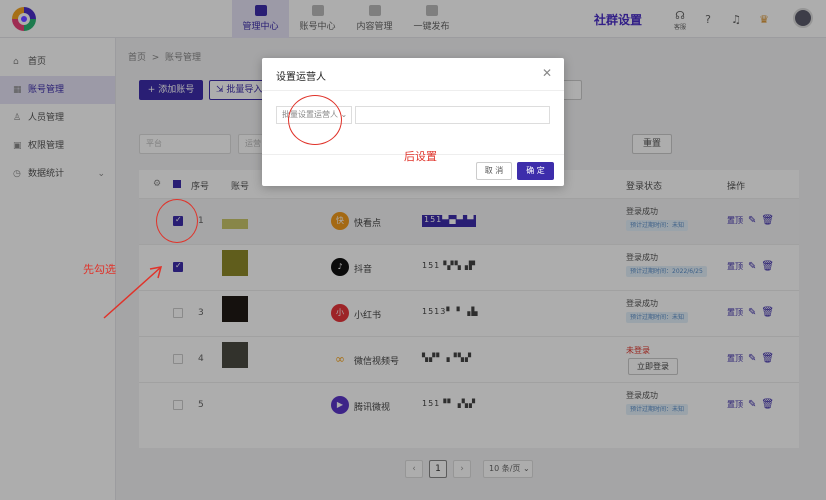 The width and height of the screenshot is (826, 500). Describe the element at coordinates (420, 156) in the screenshot. I see `annotation-after-text: 后设置` at that location.